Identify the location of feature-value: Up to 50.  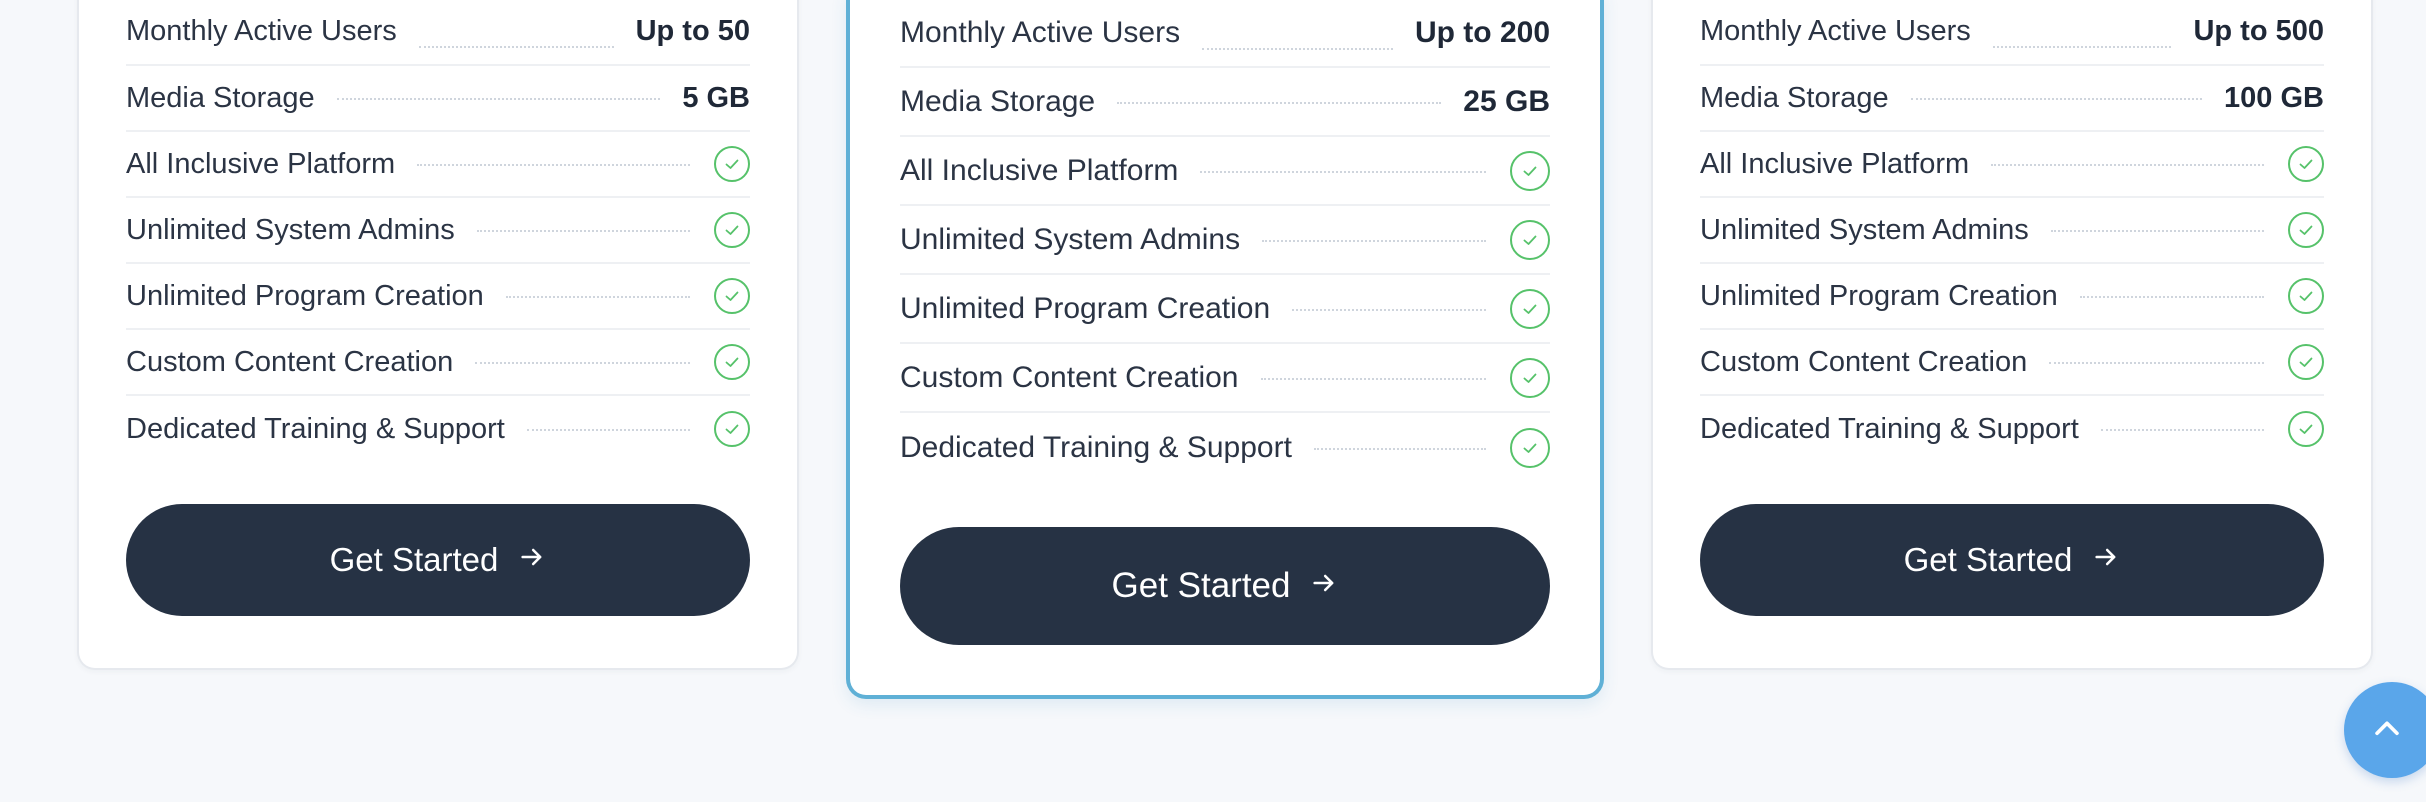
(692, 31).